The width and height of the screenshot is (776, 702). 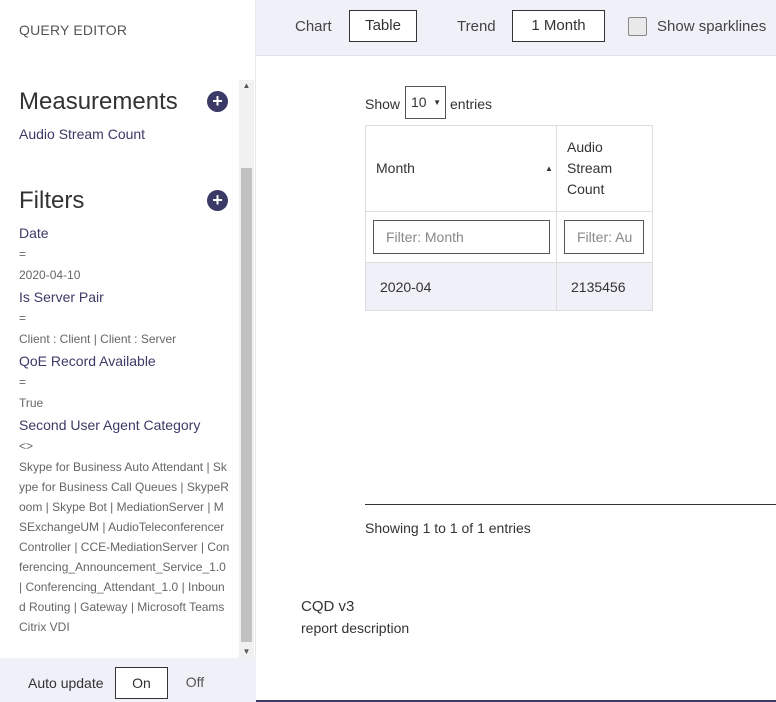 I want to click on filter-name: QoE Record Available, so click(x=87, y=361).